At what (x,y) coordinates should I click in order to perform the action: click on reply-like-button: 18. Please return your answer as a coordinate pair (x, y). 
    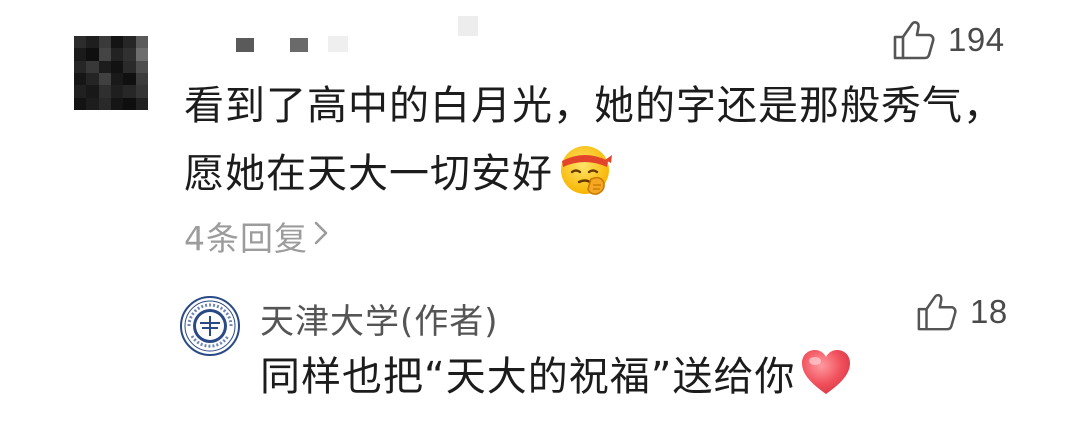
    Looking at the image, I should click on (962, 312).